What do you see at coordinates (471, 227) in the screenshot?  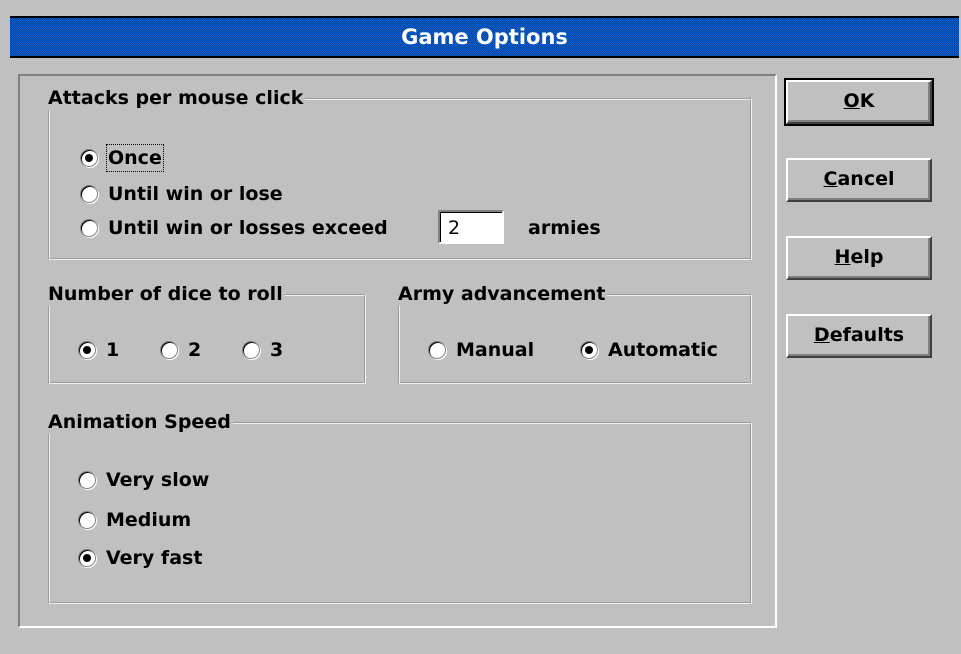 I see `armies-input: 2` at bounding box center [471, 227].